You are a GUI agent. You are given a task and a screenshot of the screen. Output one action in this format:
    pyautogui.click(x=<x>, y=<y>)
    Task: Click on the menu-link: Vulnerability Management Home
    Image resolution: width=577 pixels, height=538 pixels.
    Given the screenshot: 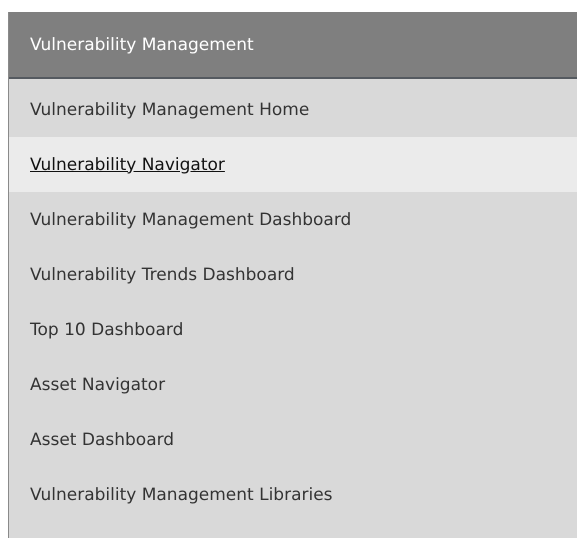 What is the action you would take?
    pyautogui.click(x=170, y=110)
    